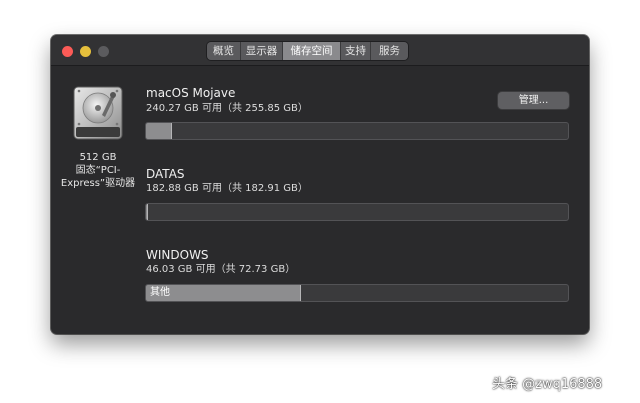  Describe the element at coordinates (191, 93) in the screenshot. I see `volume-name: macOS Mojave` at that location.